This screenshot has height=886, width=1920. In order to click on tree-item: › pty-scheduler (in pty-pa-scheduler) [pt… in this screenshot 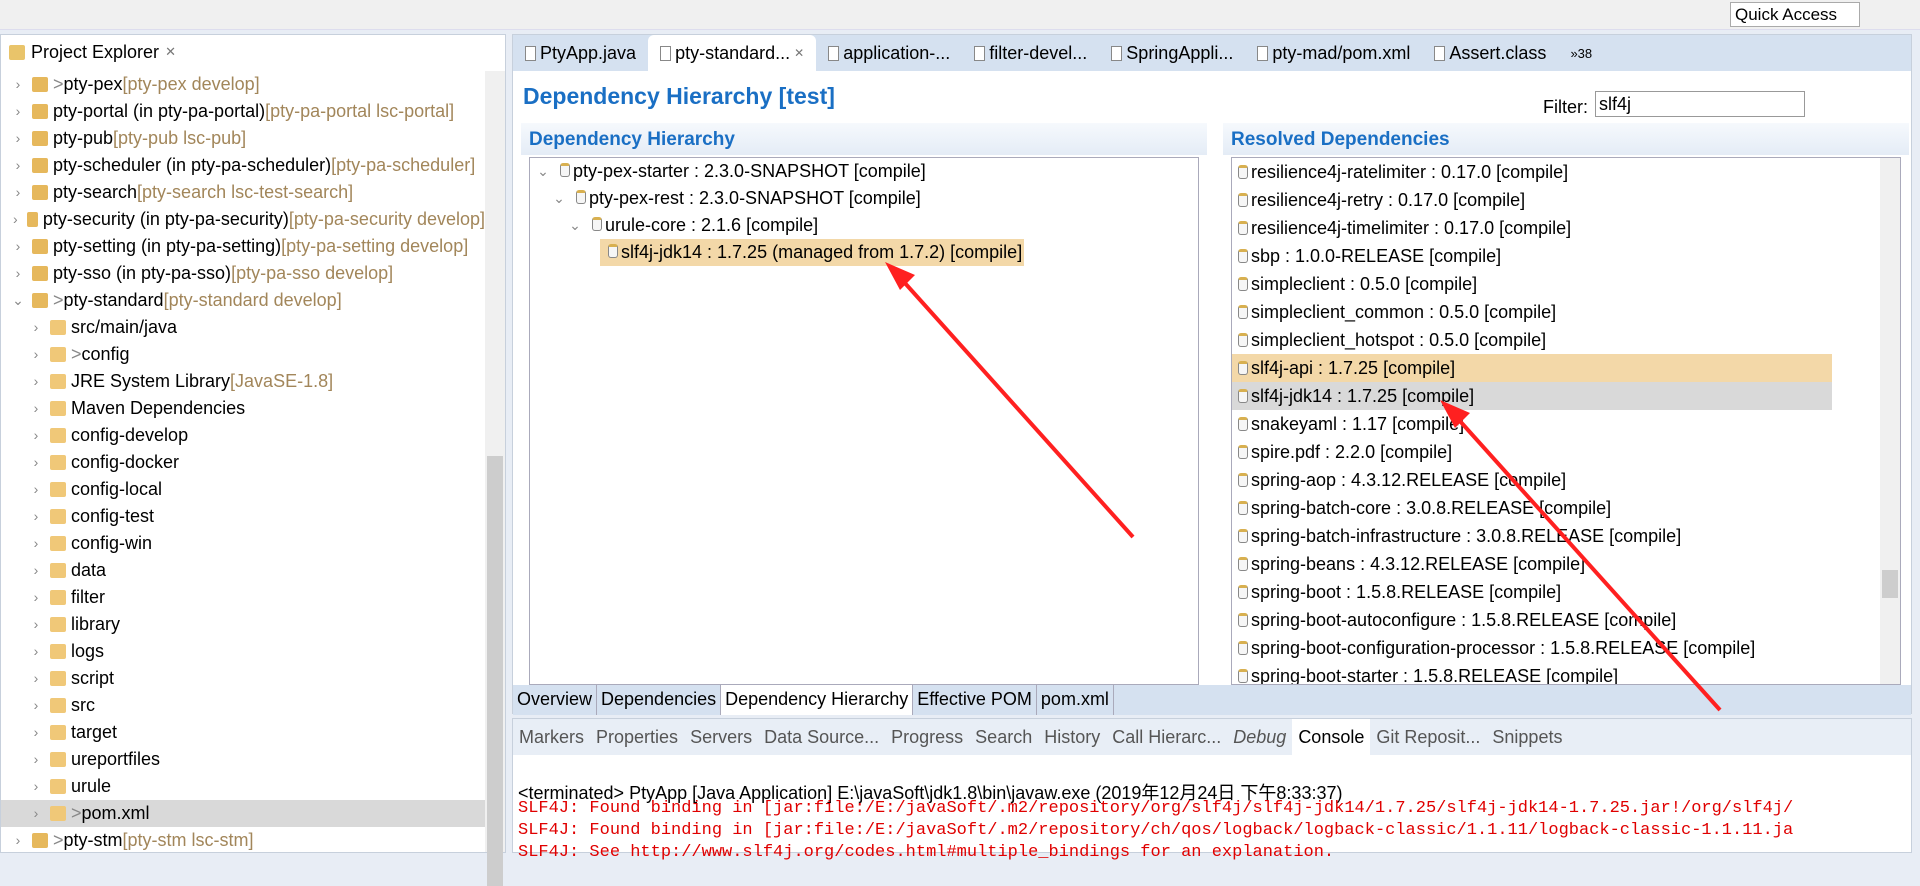, I will do `click(243, 165)`.